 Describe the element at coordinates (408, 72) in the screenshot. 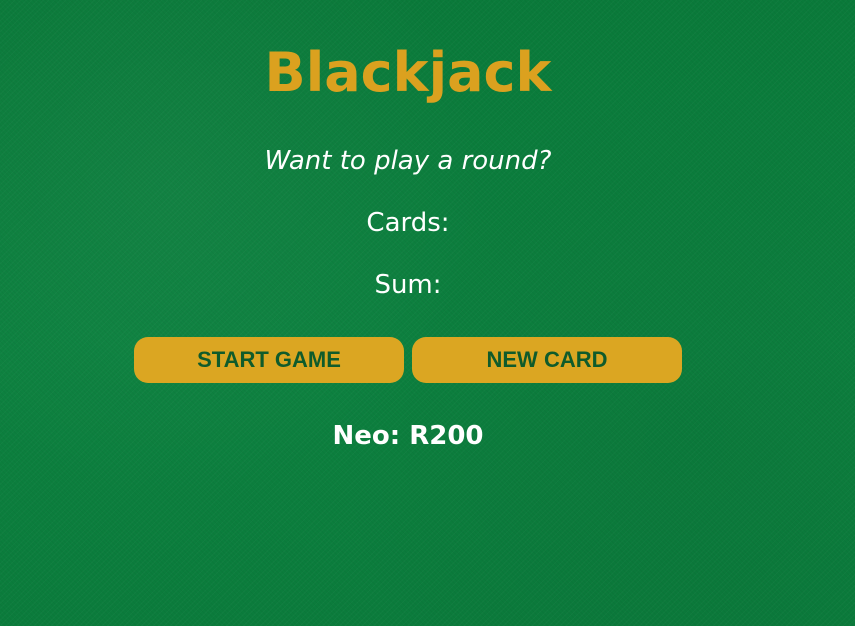

I see `game-title: Blackjack` at that location.